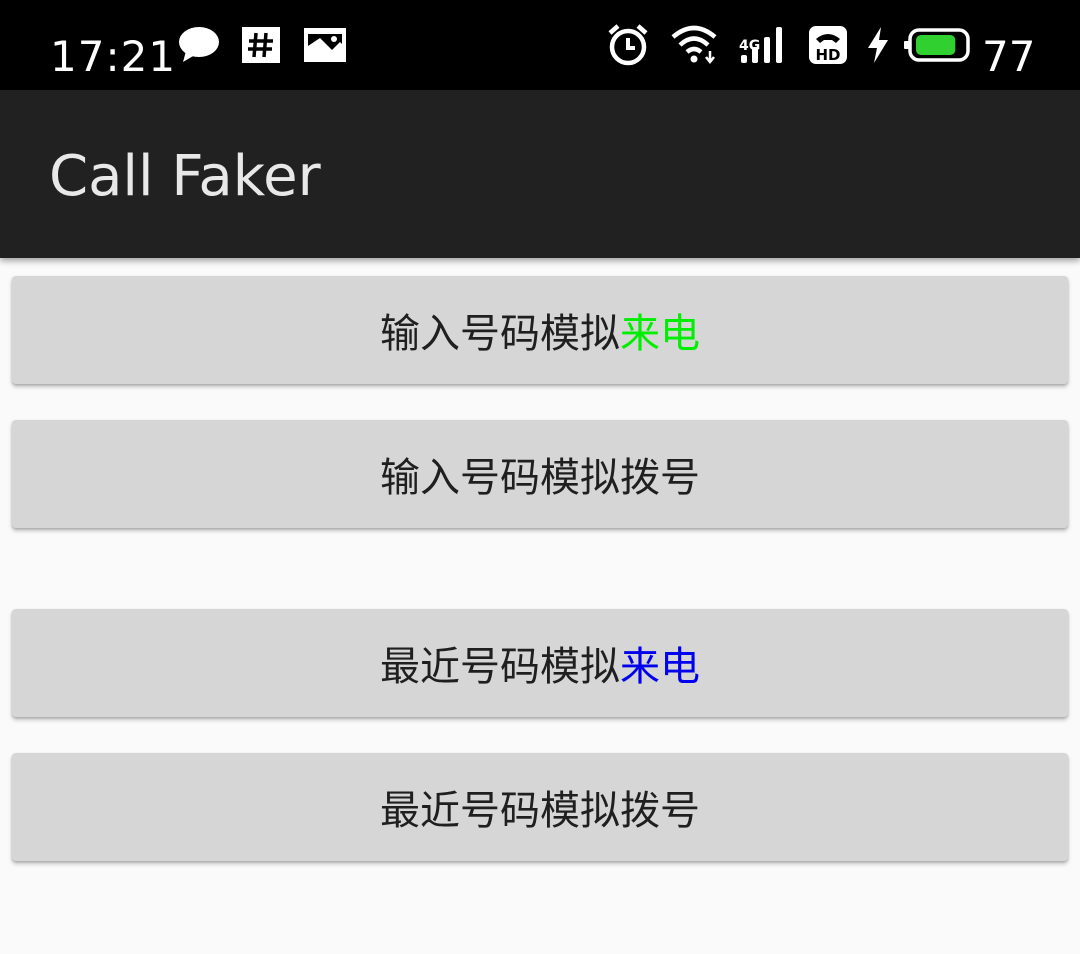  Describe the element at coordinates (540, 478) in the screenshot. I see `button-label: 输入号码模拟拨号` at that location.